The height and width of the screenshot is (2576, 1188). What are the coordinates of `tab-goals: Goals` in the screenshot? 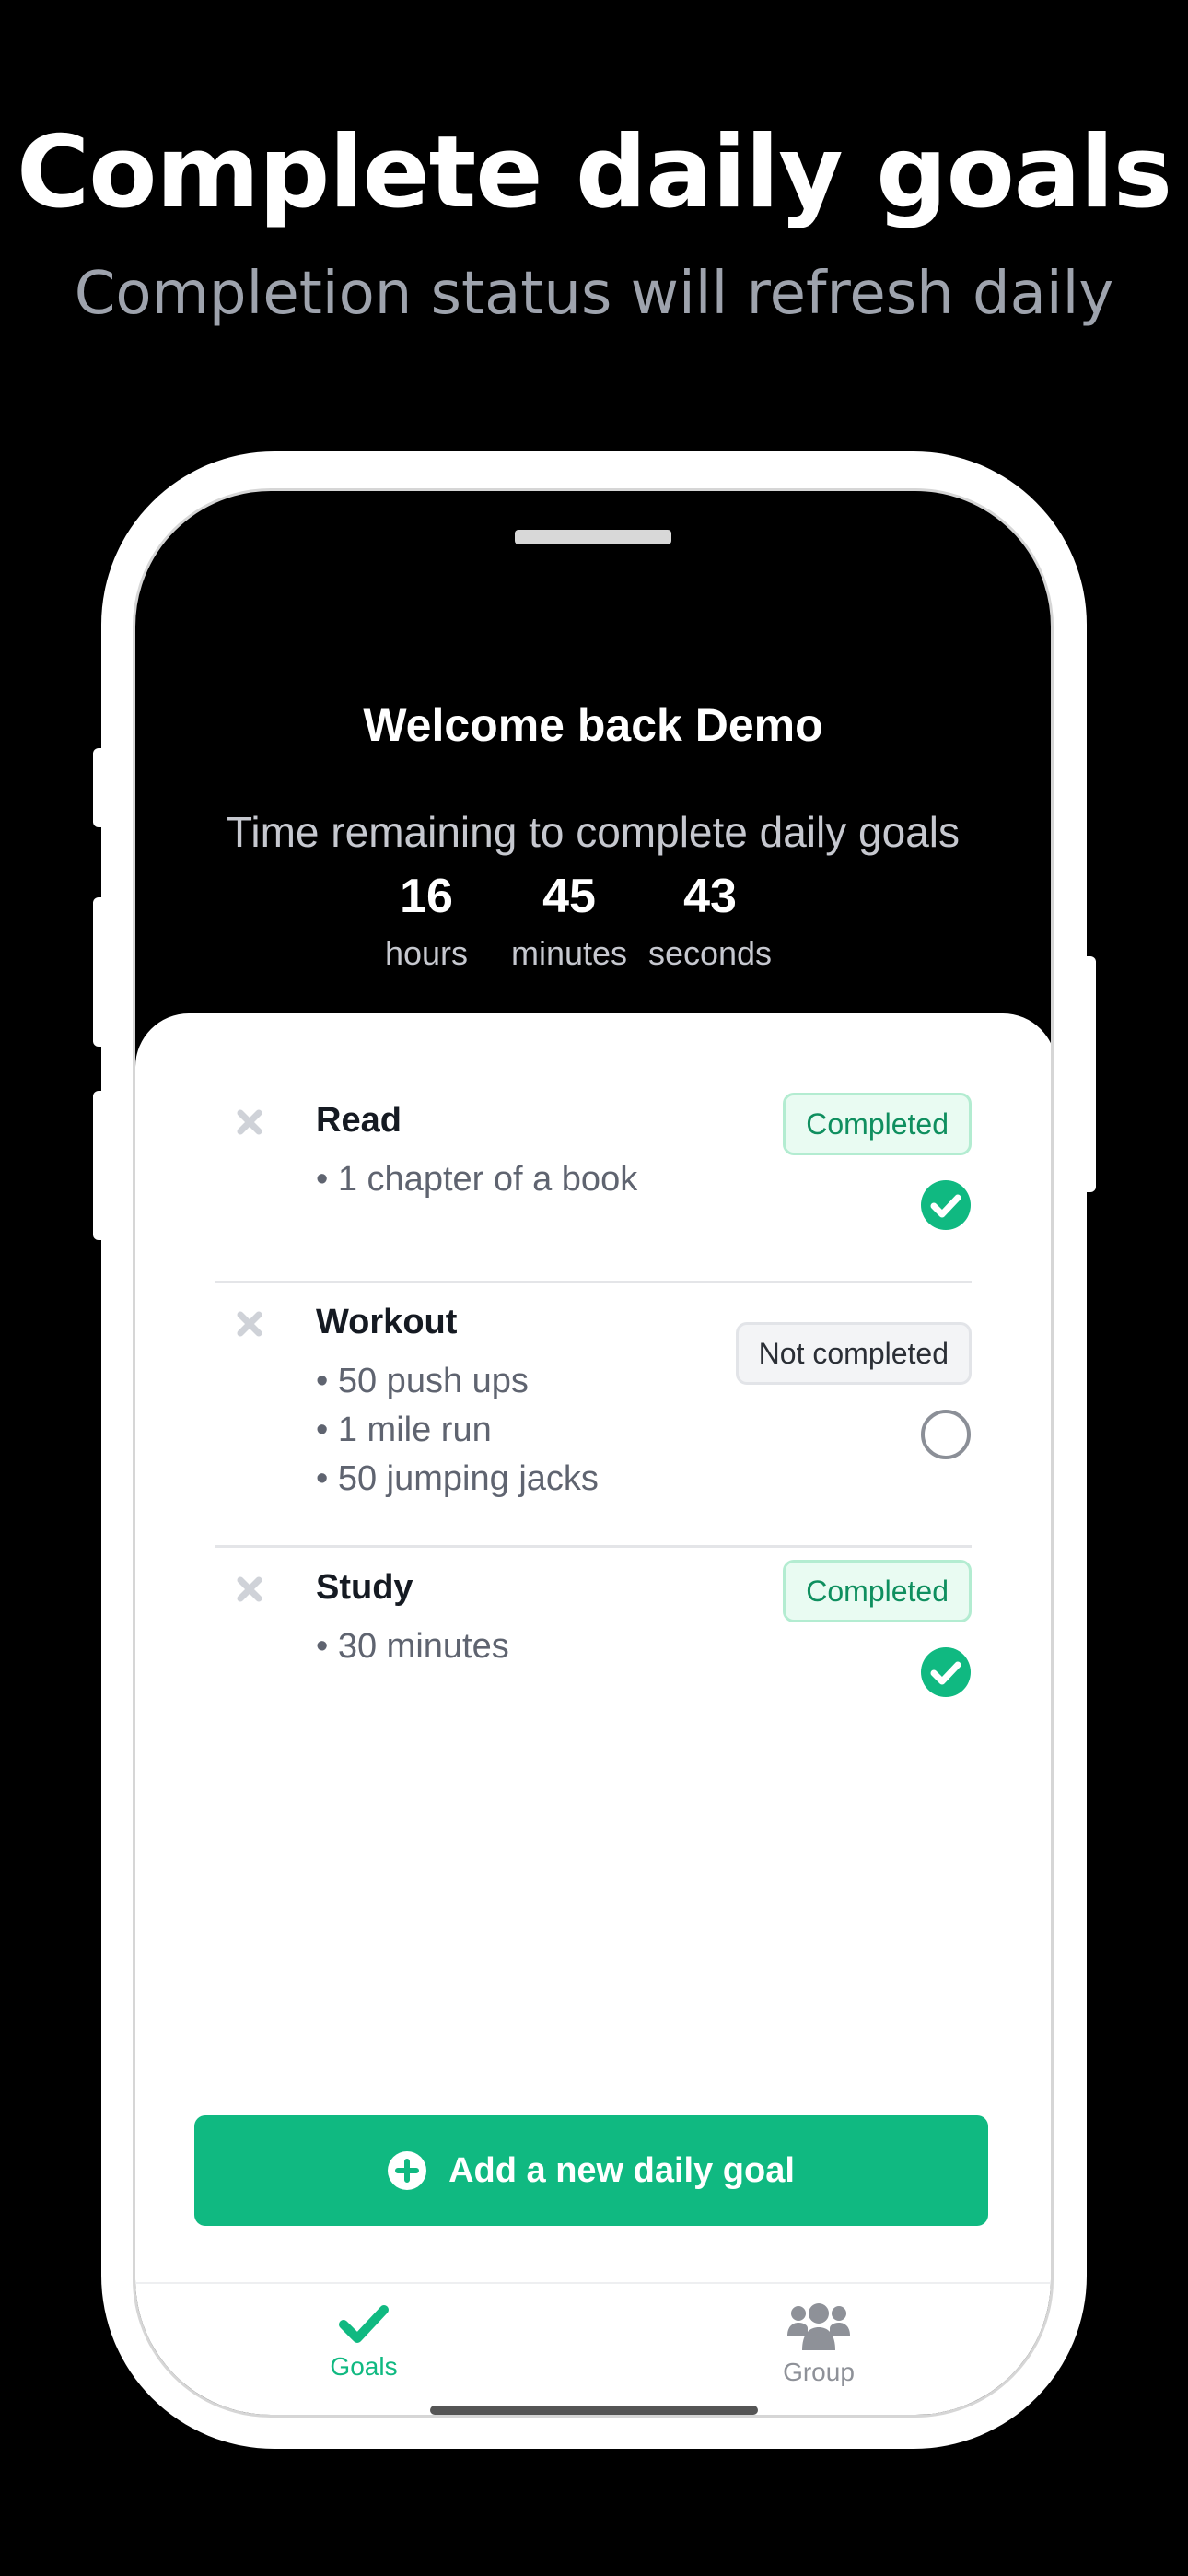 It's located at (363, 2342).